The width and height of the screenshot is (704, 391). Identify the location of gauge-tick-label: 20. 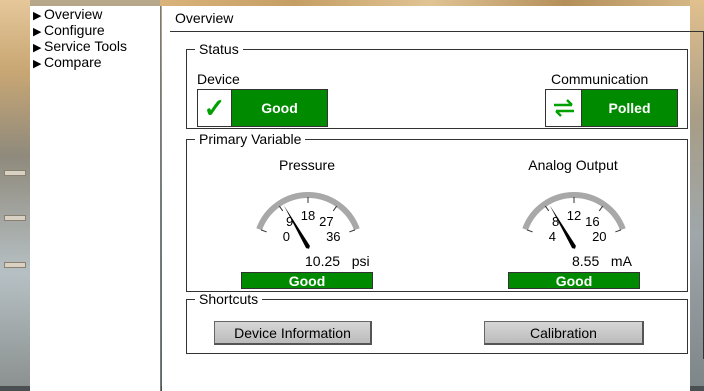
(599, 236).